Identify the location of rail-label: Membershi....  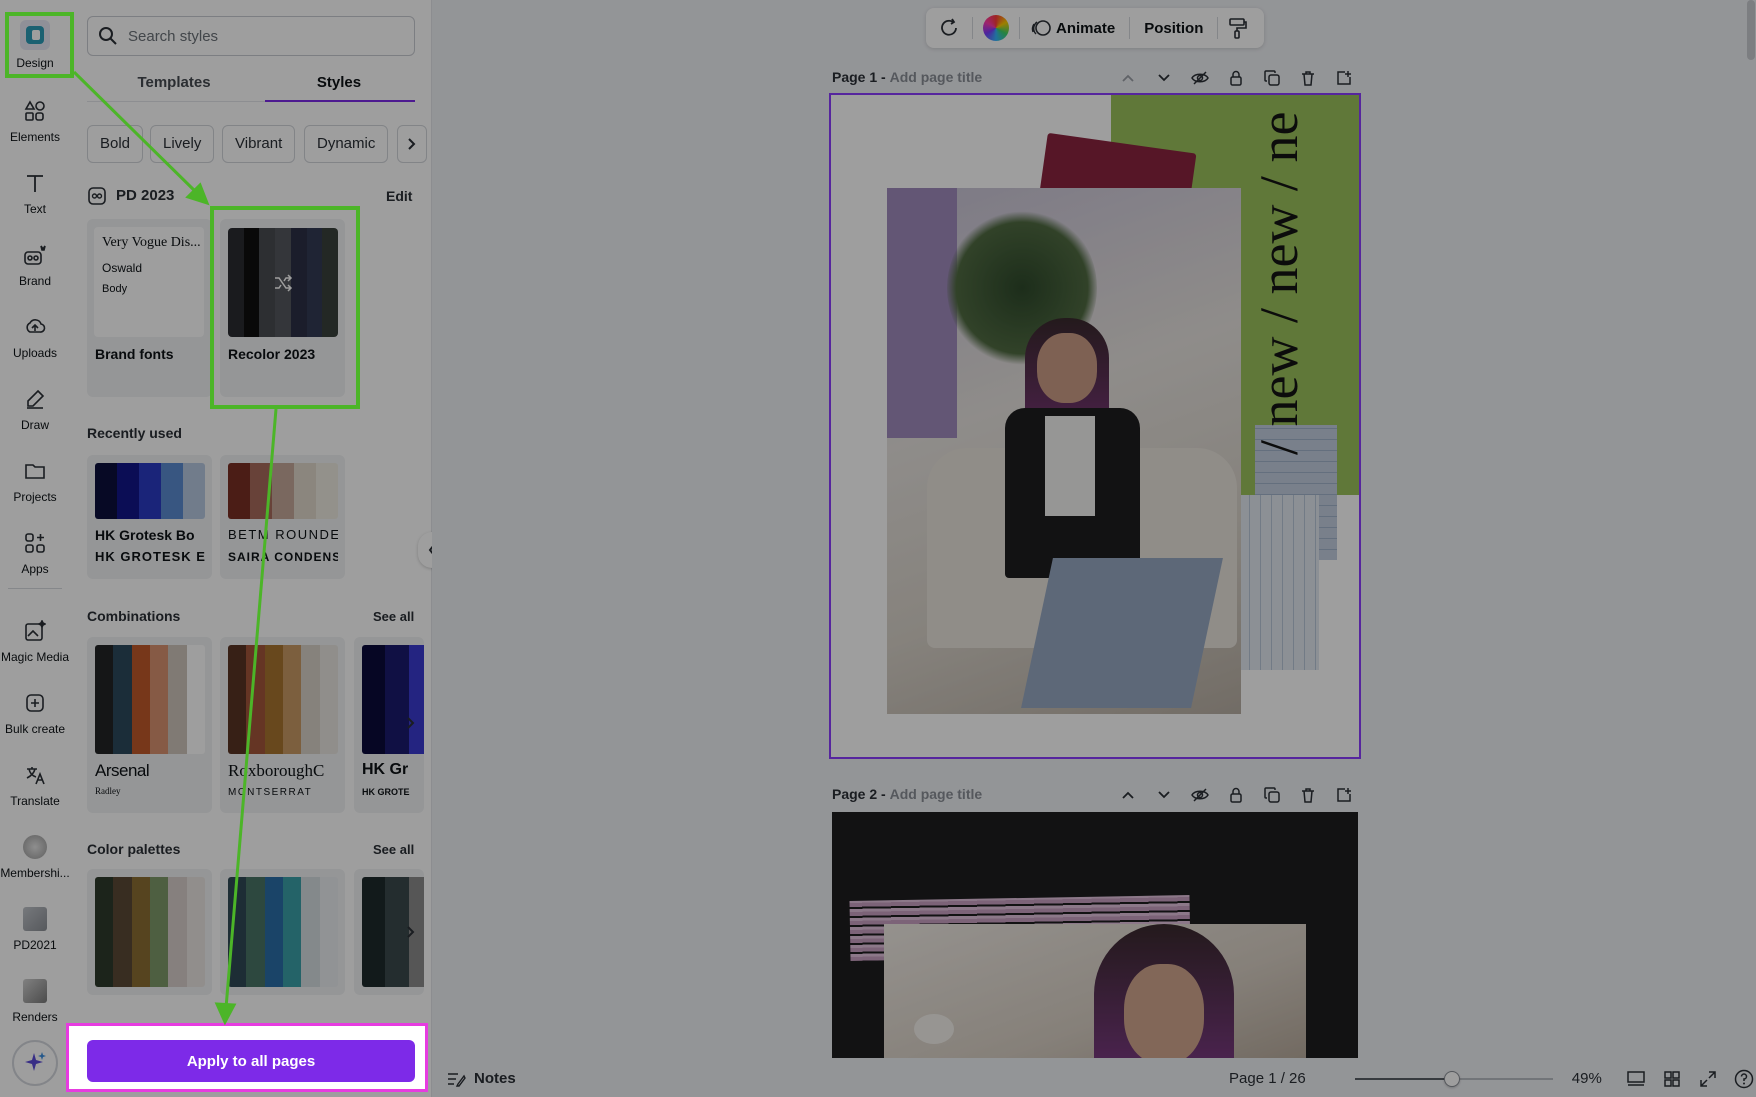
(35, 873).